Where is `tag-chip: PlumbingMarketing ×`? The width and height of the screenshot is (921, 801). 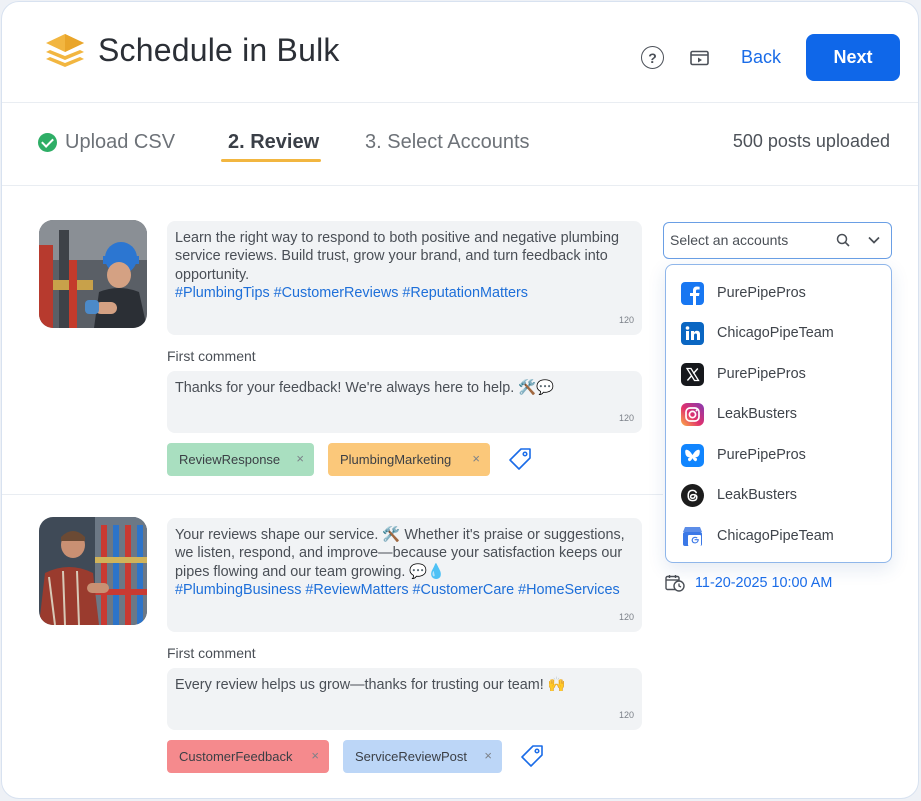
tag-chip: PlumbingMarketing × is located at coordinates (409, 459).